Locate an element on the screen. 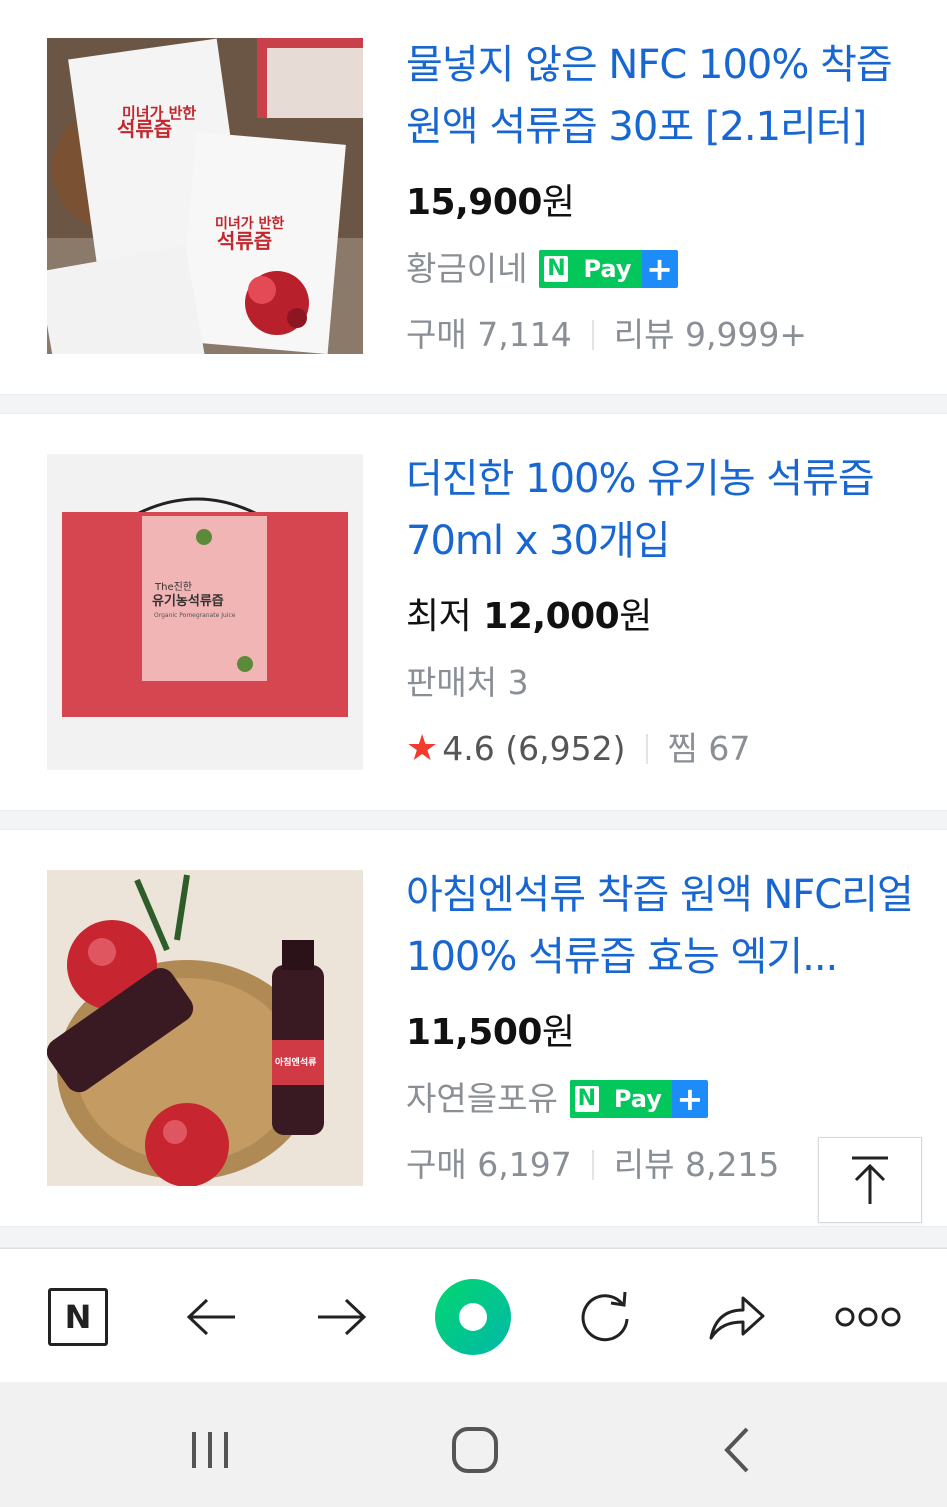 This screenshot has width=947, height=1507. seller-row: 황금이네 N Pay + is located at coordinates (661, 269).